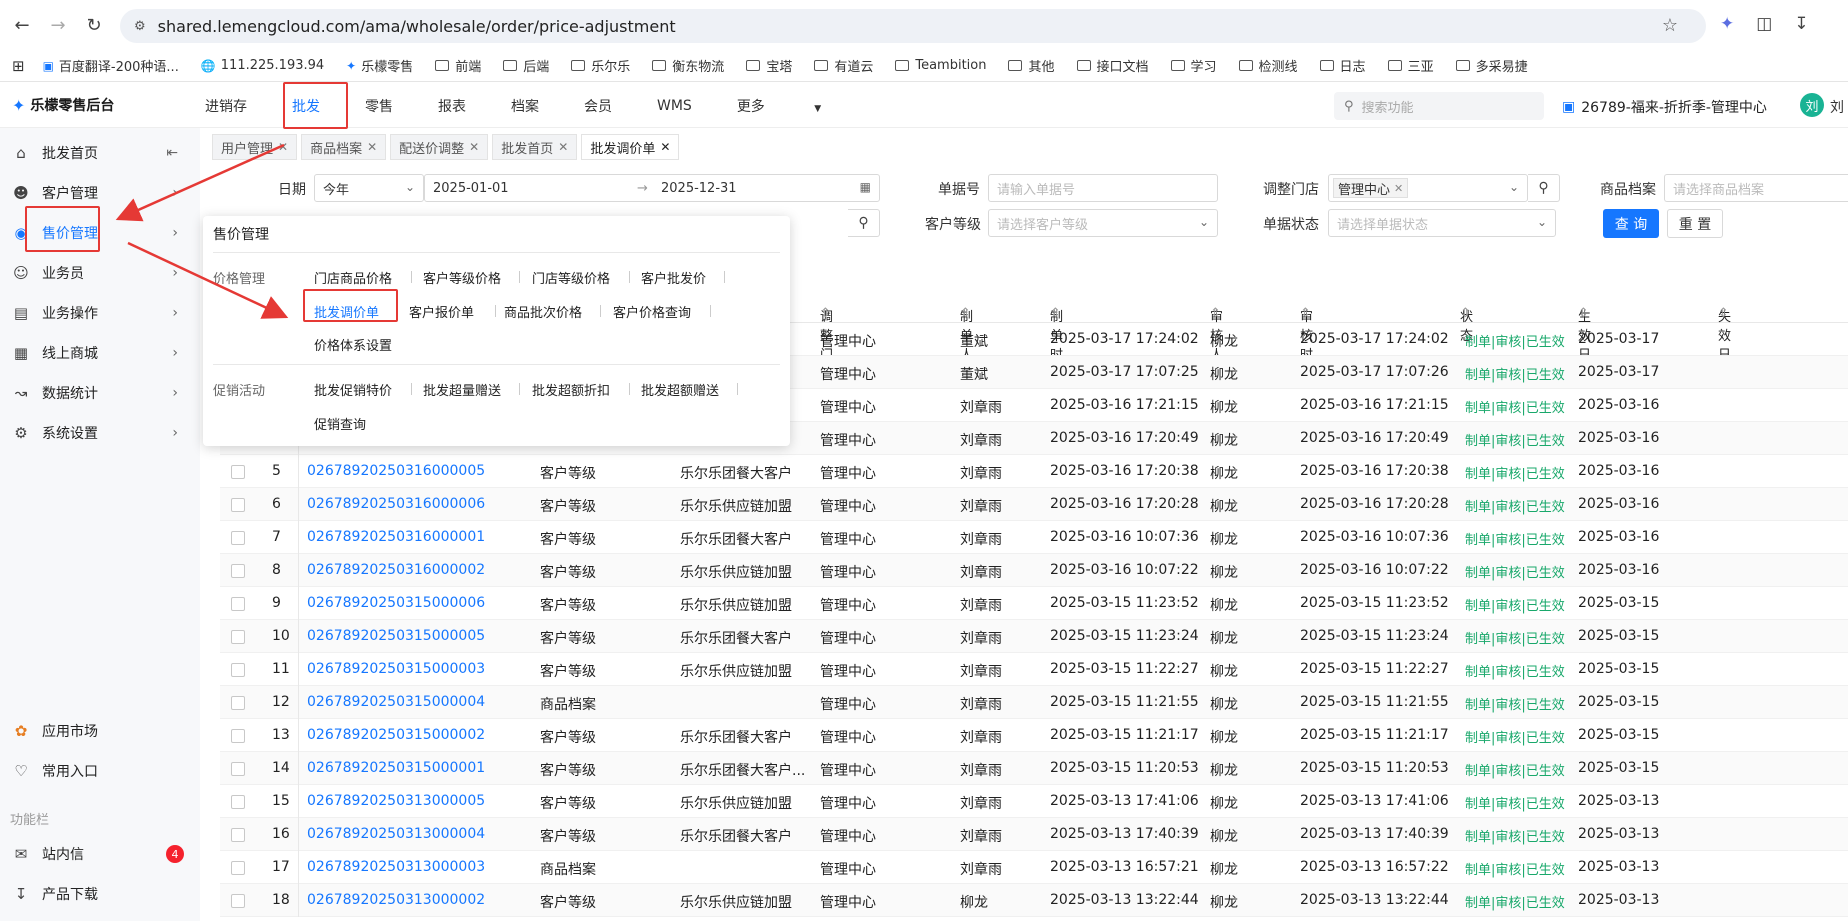  What do you see at coordinates (543, 311) in the screenshot?
I see `menu-batch-price: 商品批次价格` at bounding box center [543, 311].